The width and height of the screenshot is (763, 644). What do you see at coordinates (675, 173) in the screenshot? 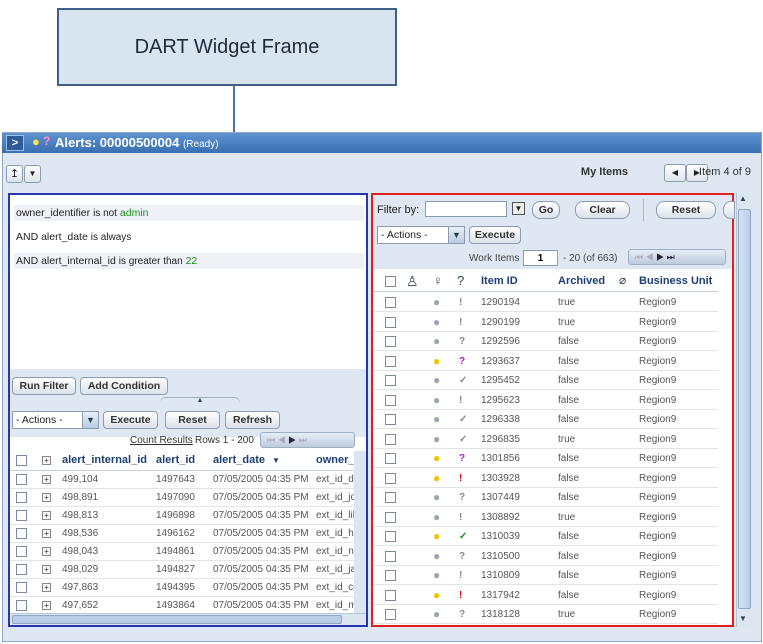
I see `prev-item-button: ◀` at bounding box center [675, 173].